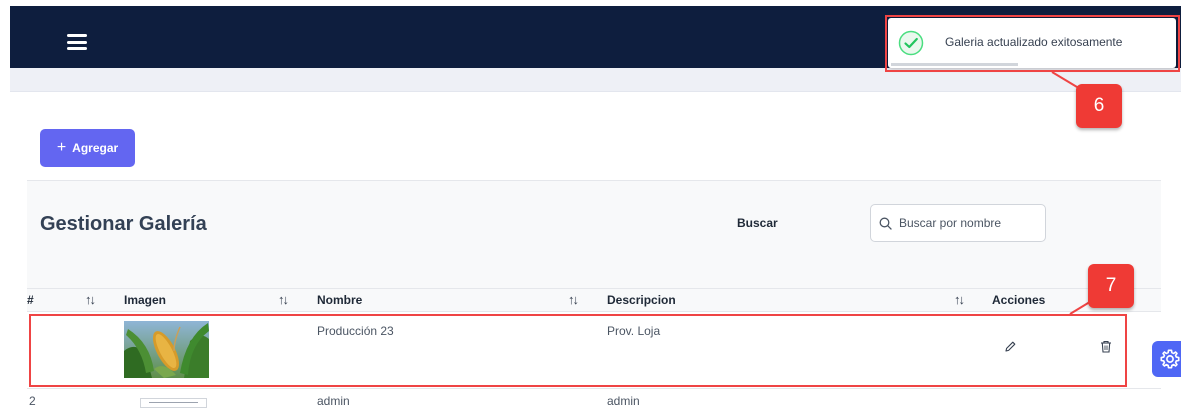  I want to click on settings-button, so click(1166, 359).